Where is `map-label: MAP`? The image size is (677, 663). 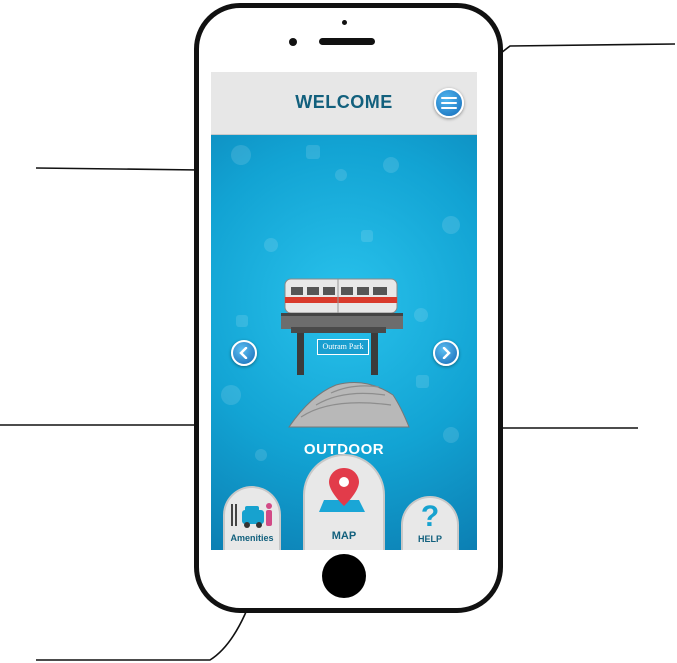 map-label: MAP is located at coordinates (344, 536).